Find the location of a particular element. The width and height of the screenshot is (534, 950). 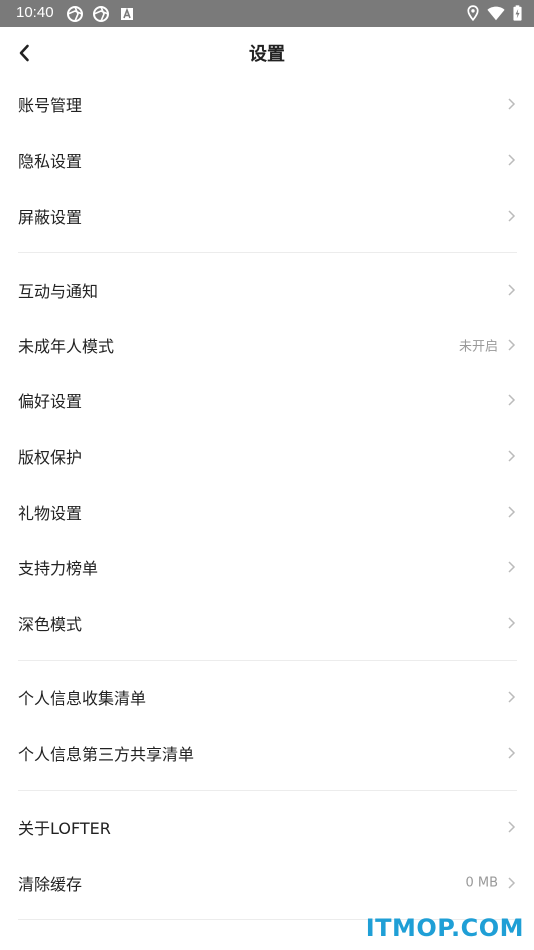

settings-row-label: 清除缓存 is located at coordinates (50, 884).